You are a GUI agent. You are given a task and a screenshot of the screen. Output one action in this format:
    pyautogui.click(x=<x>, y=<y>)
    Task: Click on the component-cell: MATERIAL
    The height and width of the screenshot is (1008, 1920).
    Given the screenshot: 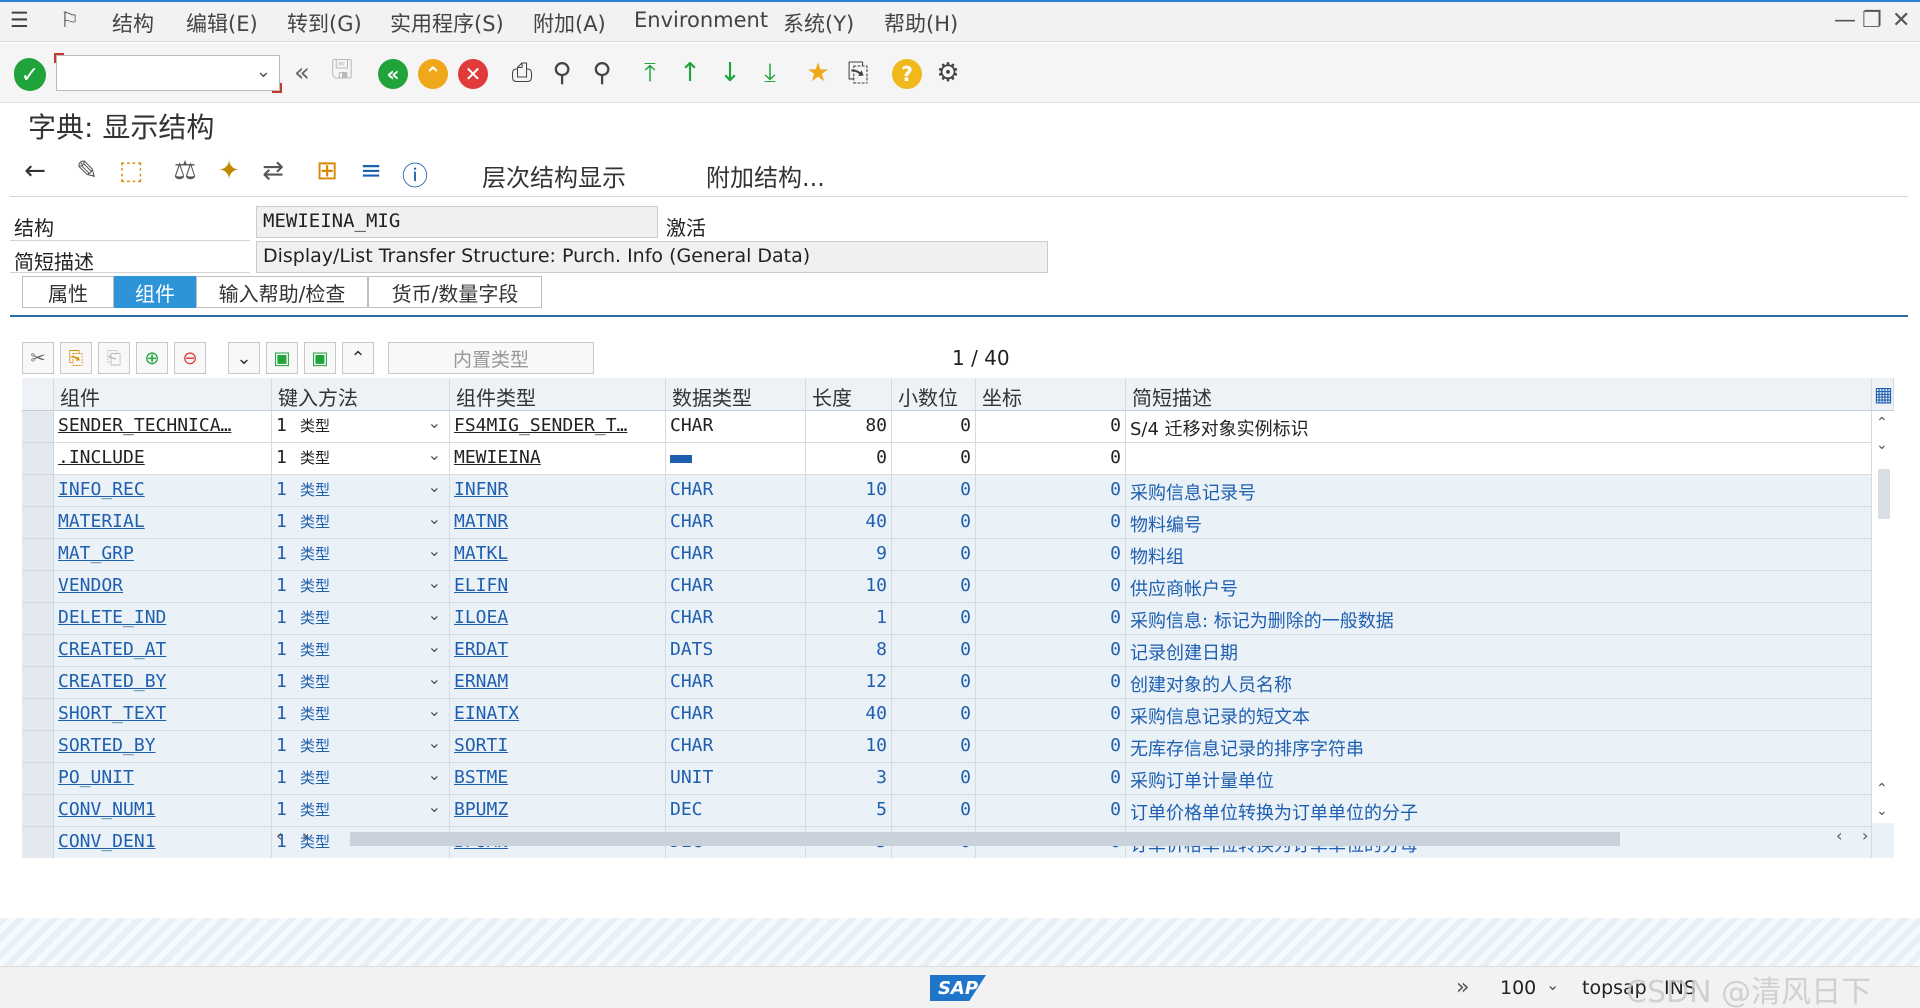 What is the action you would take?
    pyautogui.click(x=163, y=523)
    